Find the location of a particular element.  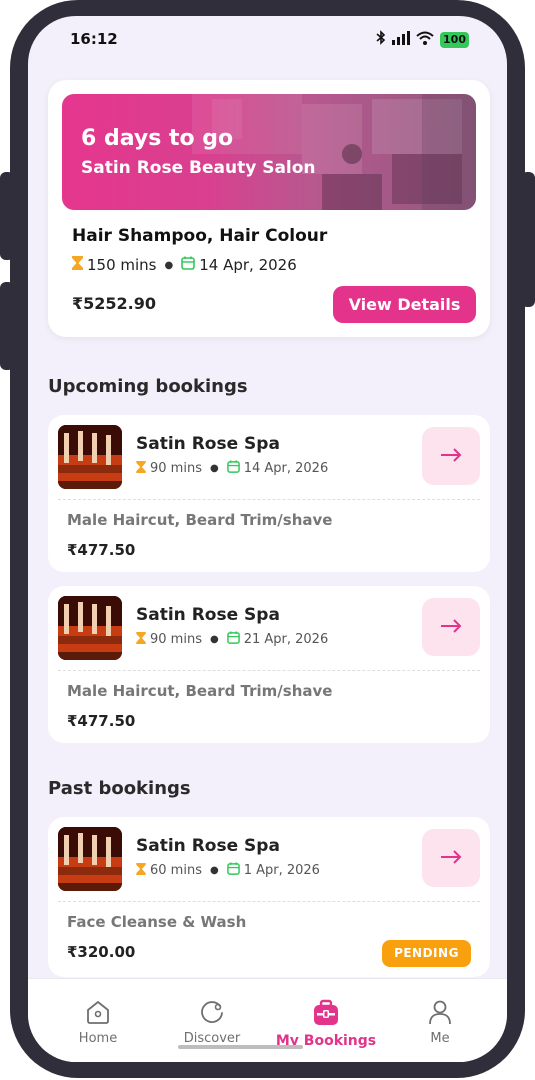

booking-meta: 90 mins ● 21 Apr, 2026 is located at coordinates (232, 639).